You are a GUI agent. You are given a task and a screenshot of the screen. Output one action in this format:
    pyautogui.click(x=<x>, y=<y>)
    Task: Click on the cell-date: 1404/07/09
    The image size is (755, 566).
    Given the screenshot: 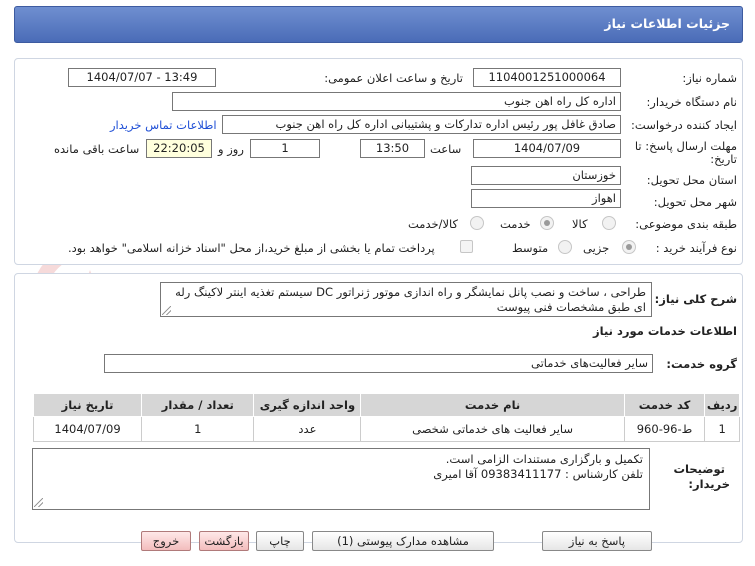 What is the action you would take?
    pyautogui.click(x=87, y=429)
    